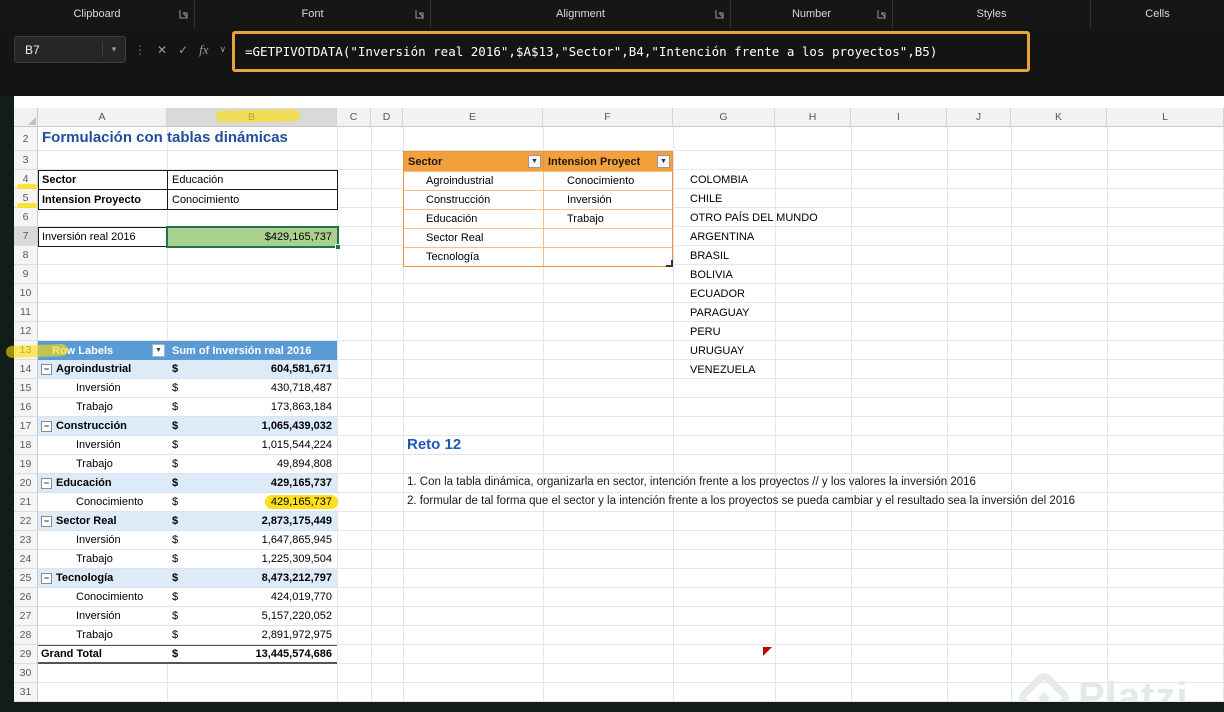 Image resolution: width=1224 pixels, height=712 pixels. I want to click on row-labels-filter-dropdown: ▼, so click(158, 350).